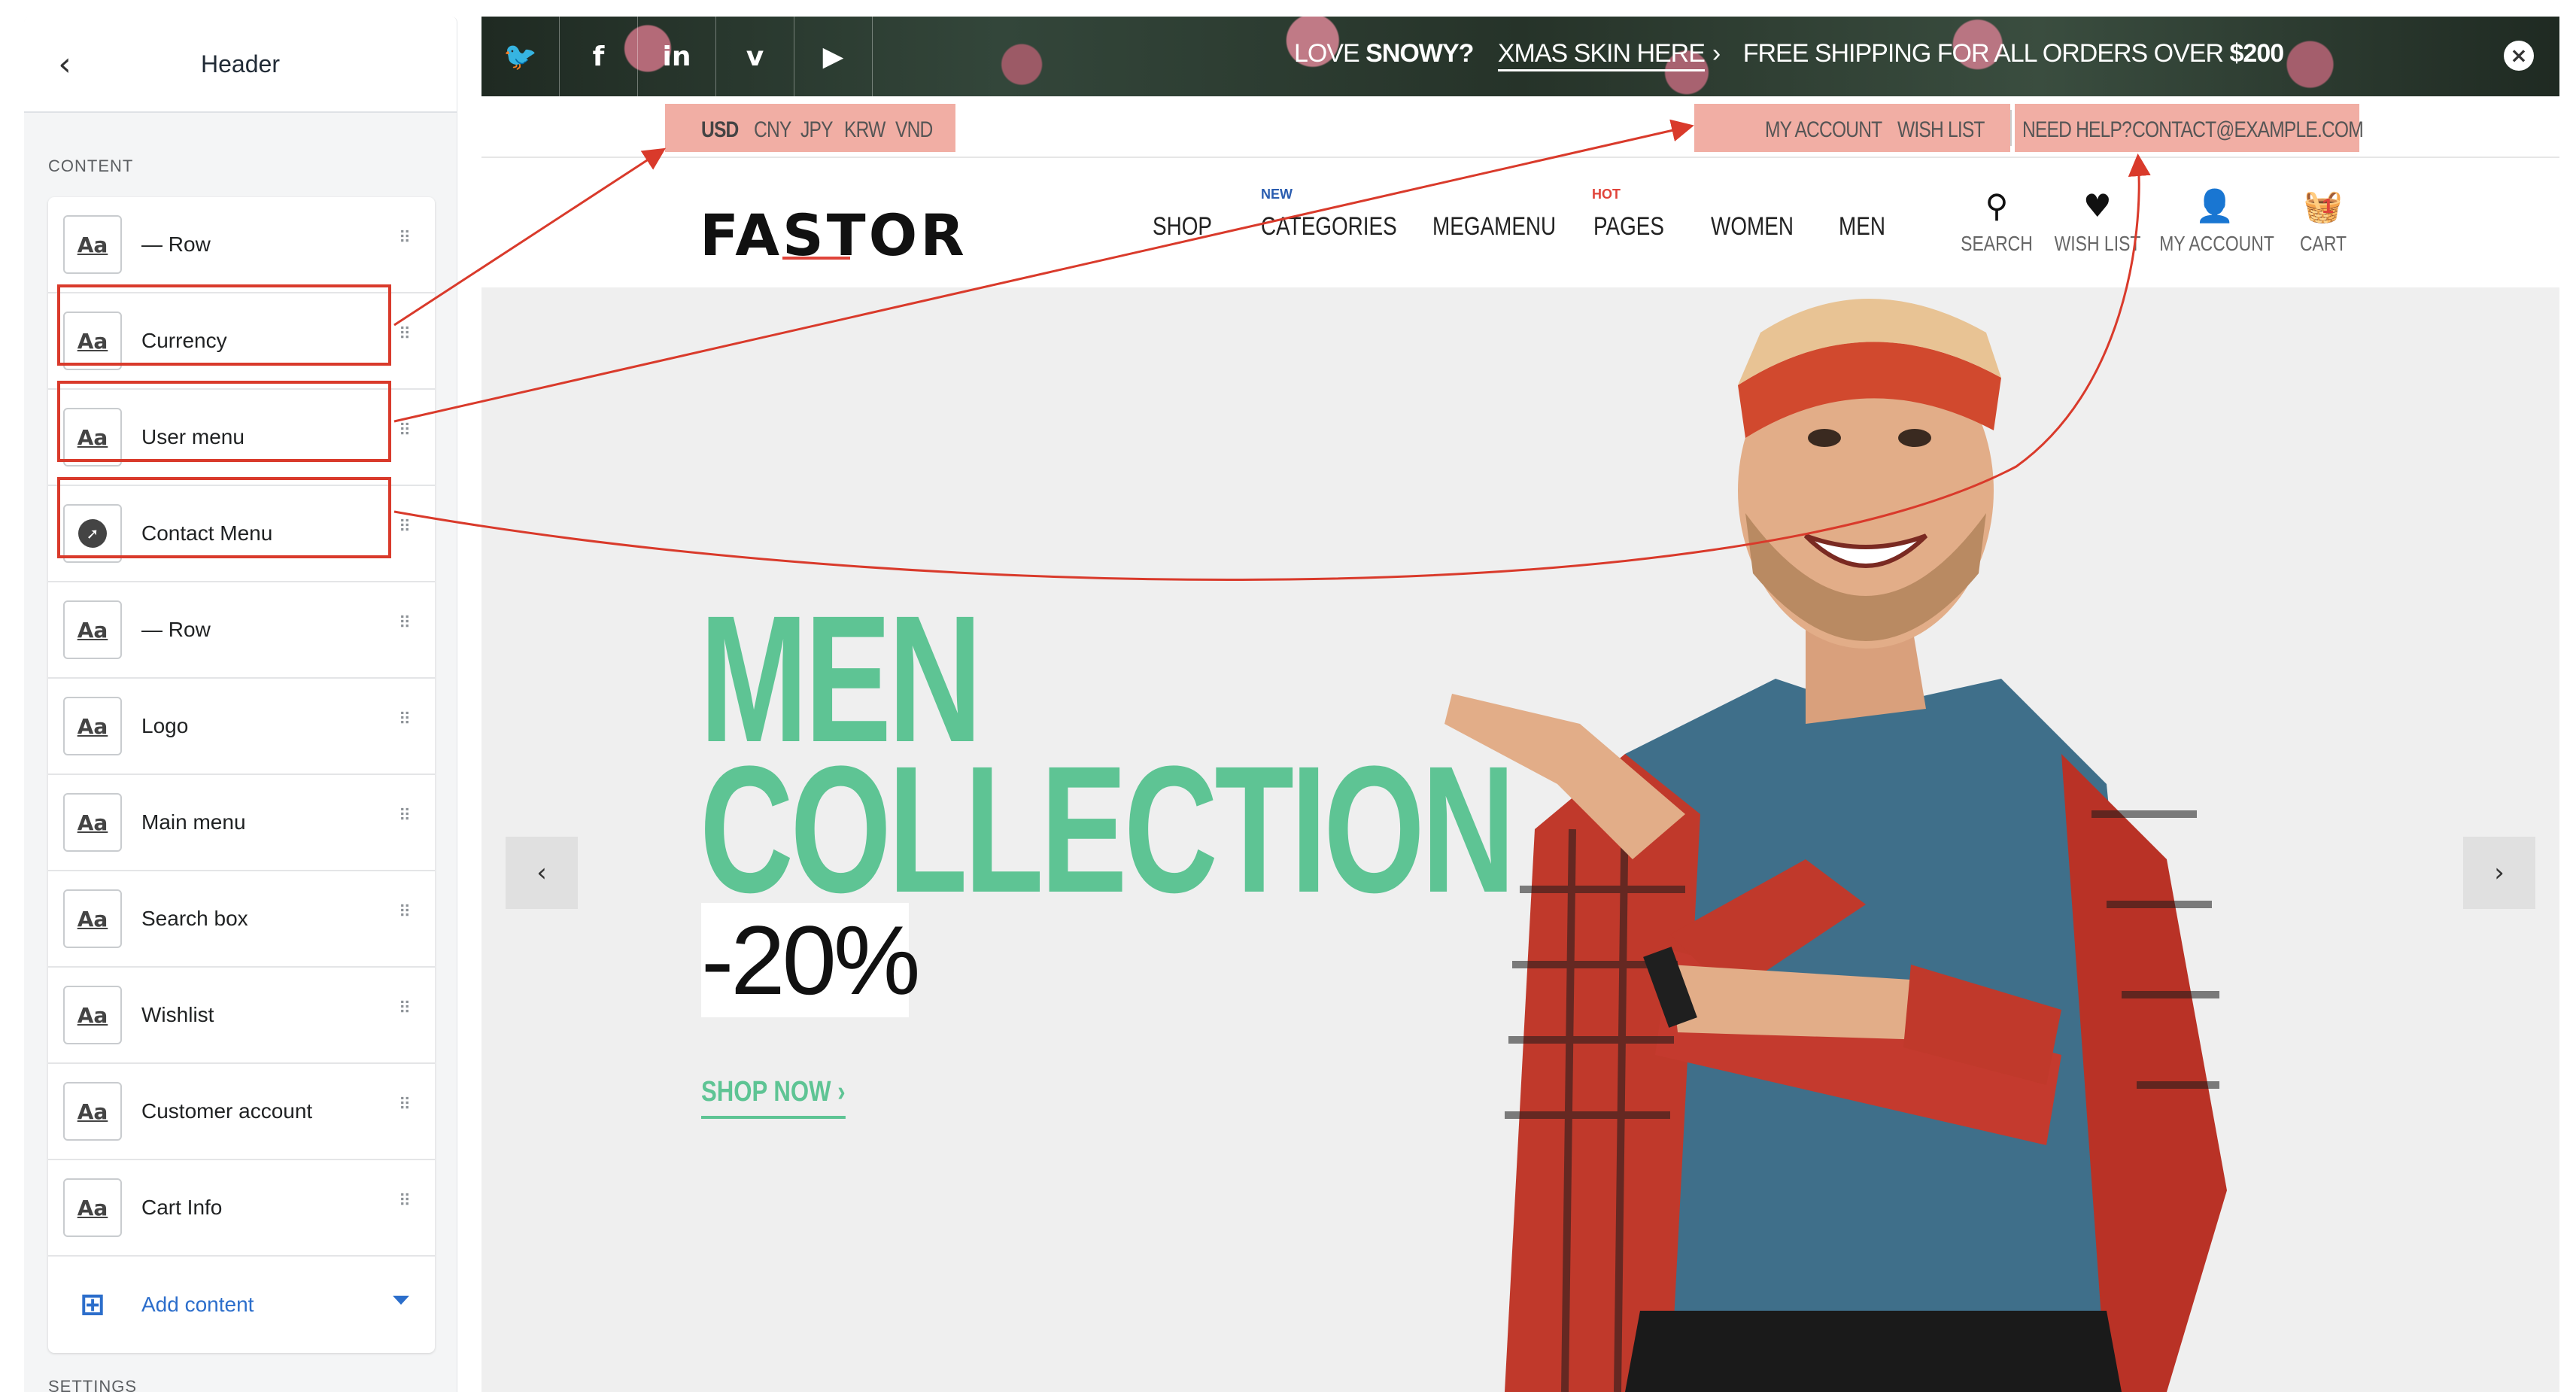 This screenshot has height=1392, width=2576. Describe the element at coordinates (1419, 53) in the screenshot. I see `promo-snowy: SNOWY?` at that location.